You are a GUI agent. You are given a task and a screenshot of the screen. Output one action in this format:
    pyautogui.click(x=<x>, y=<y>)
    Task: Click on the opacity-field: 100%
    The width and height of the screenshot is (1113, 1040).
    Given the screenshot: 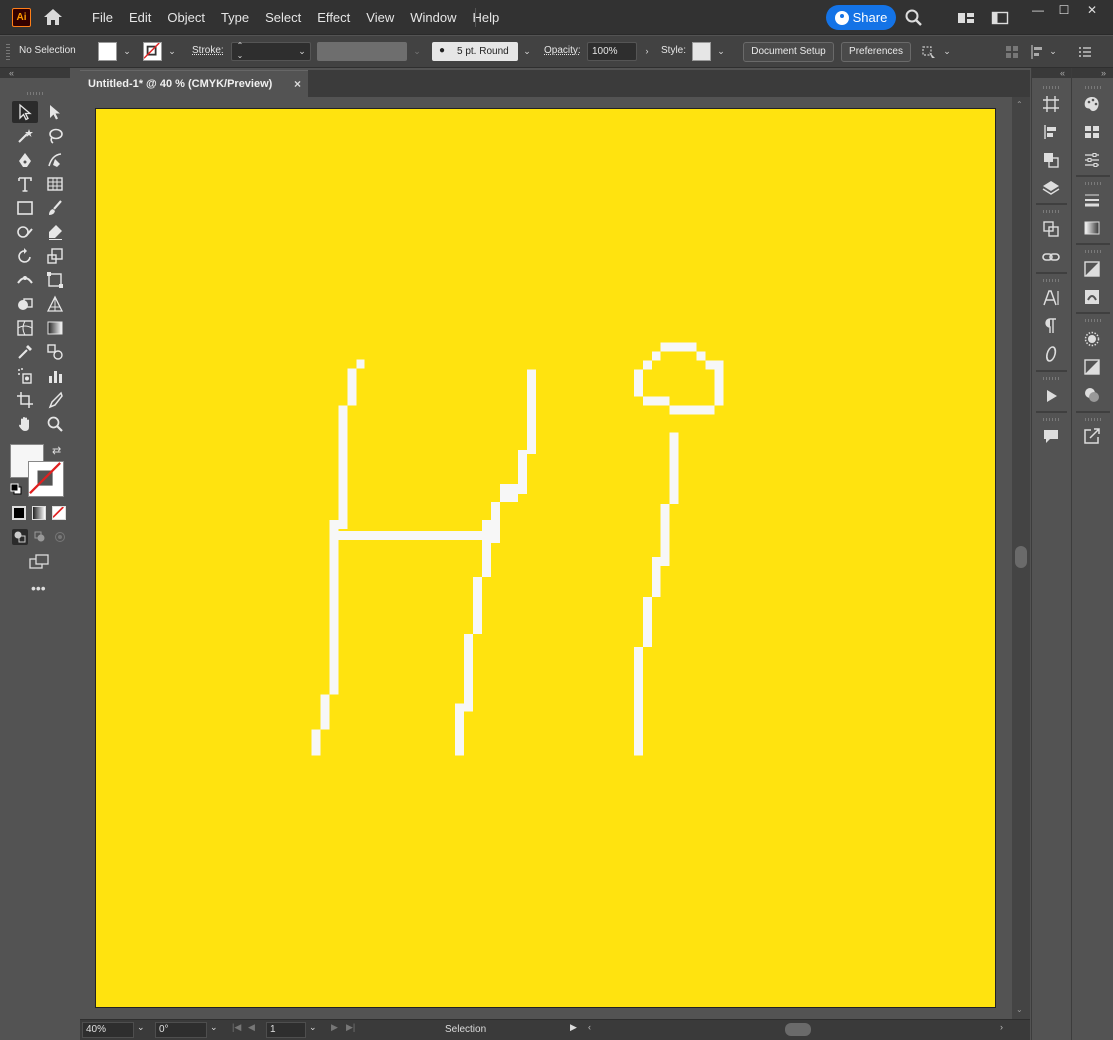 What is the action you would take?
    pyautogui.click(x=612, y=51)
    